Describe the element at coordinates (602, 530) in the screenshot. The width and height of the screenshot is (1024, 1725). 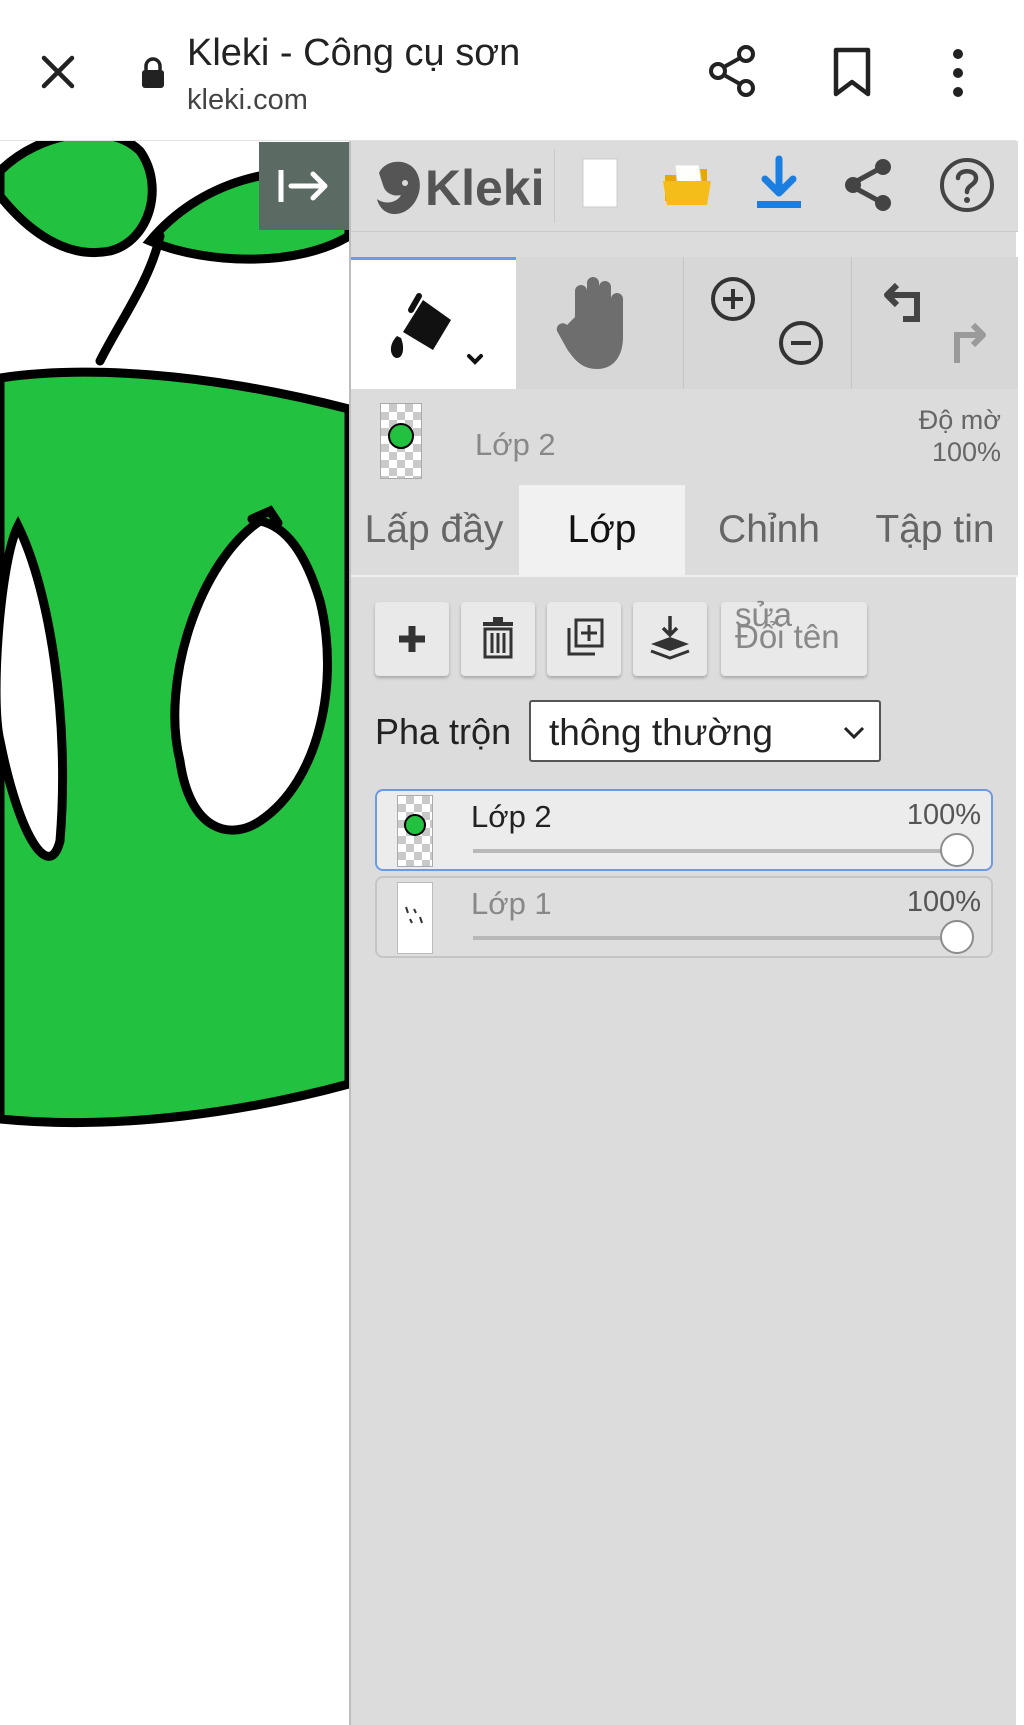
I see `tab-layers: Lớp` at that location.